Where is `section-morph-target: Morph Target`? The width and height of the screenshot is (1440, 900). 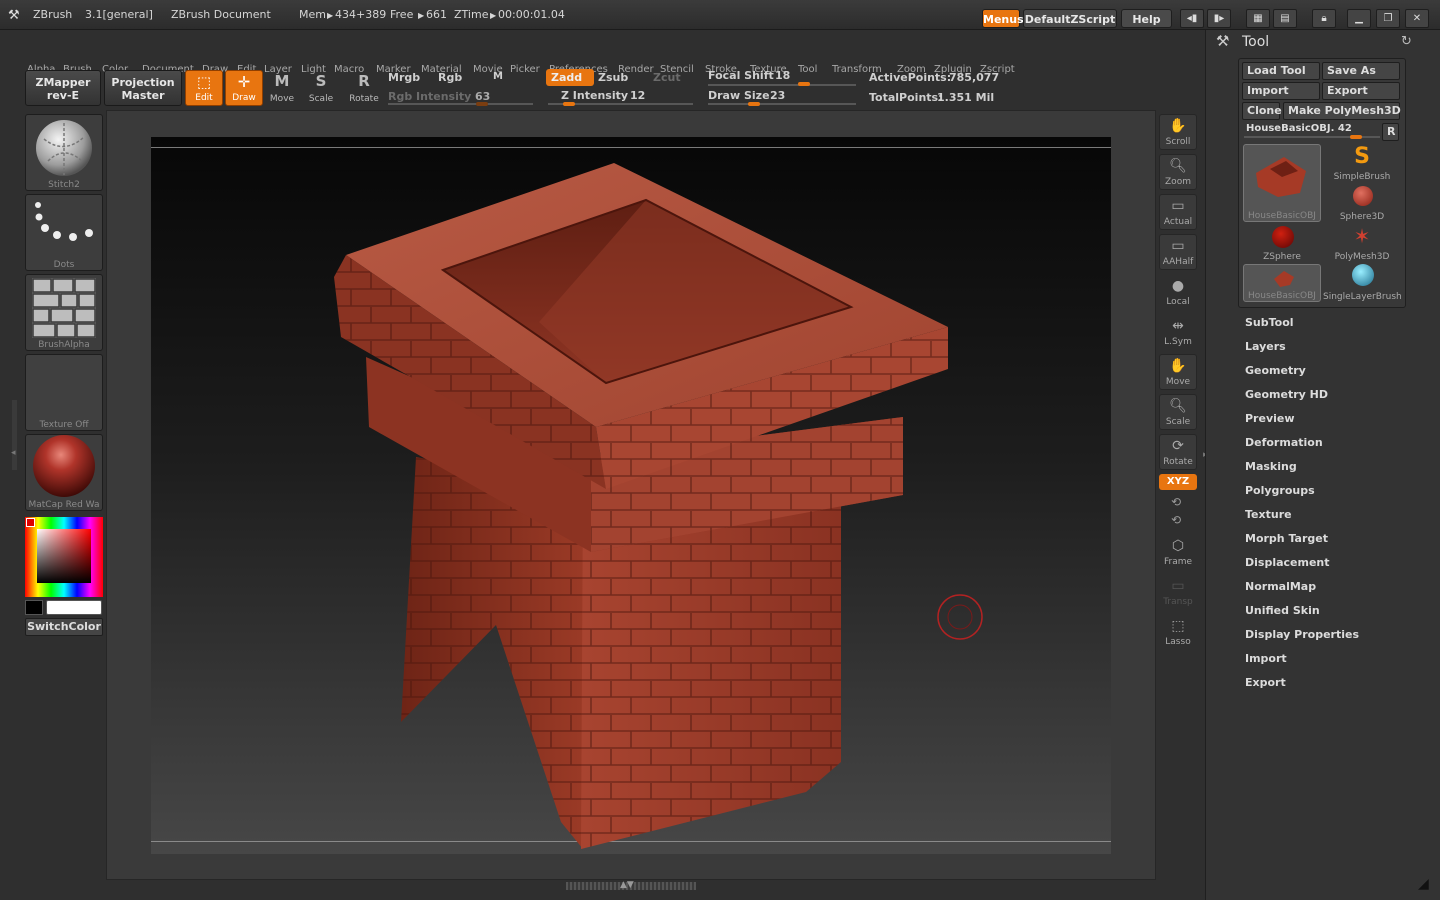
section-morph-target: Morph Target is located at coordinates (1286, 538).